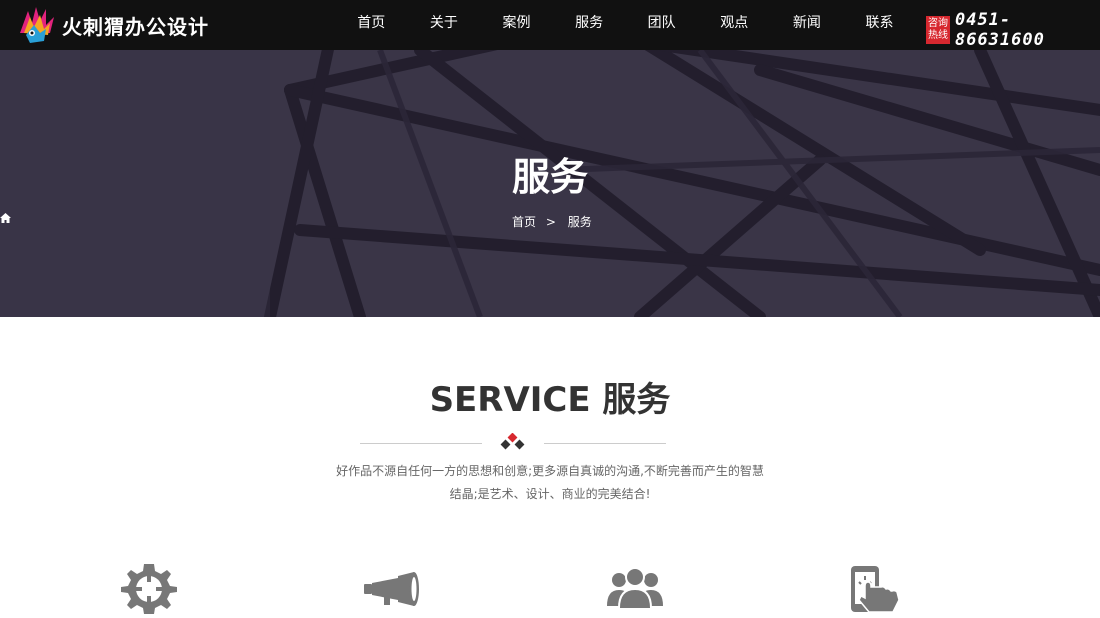  I want to click on section-description-line1: 好作品不源自任何一方的思想和创意;更多源自真诚的沟通,不断完善而产生的智慧, so click(550, 471).